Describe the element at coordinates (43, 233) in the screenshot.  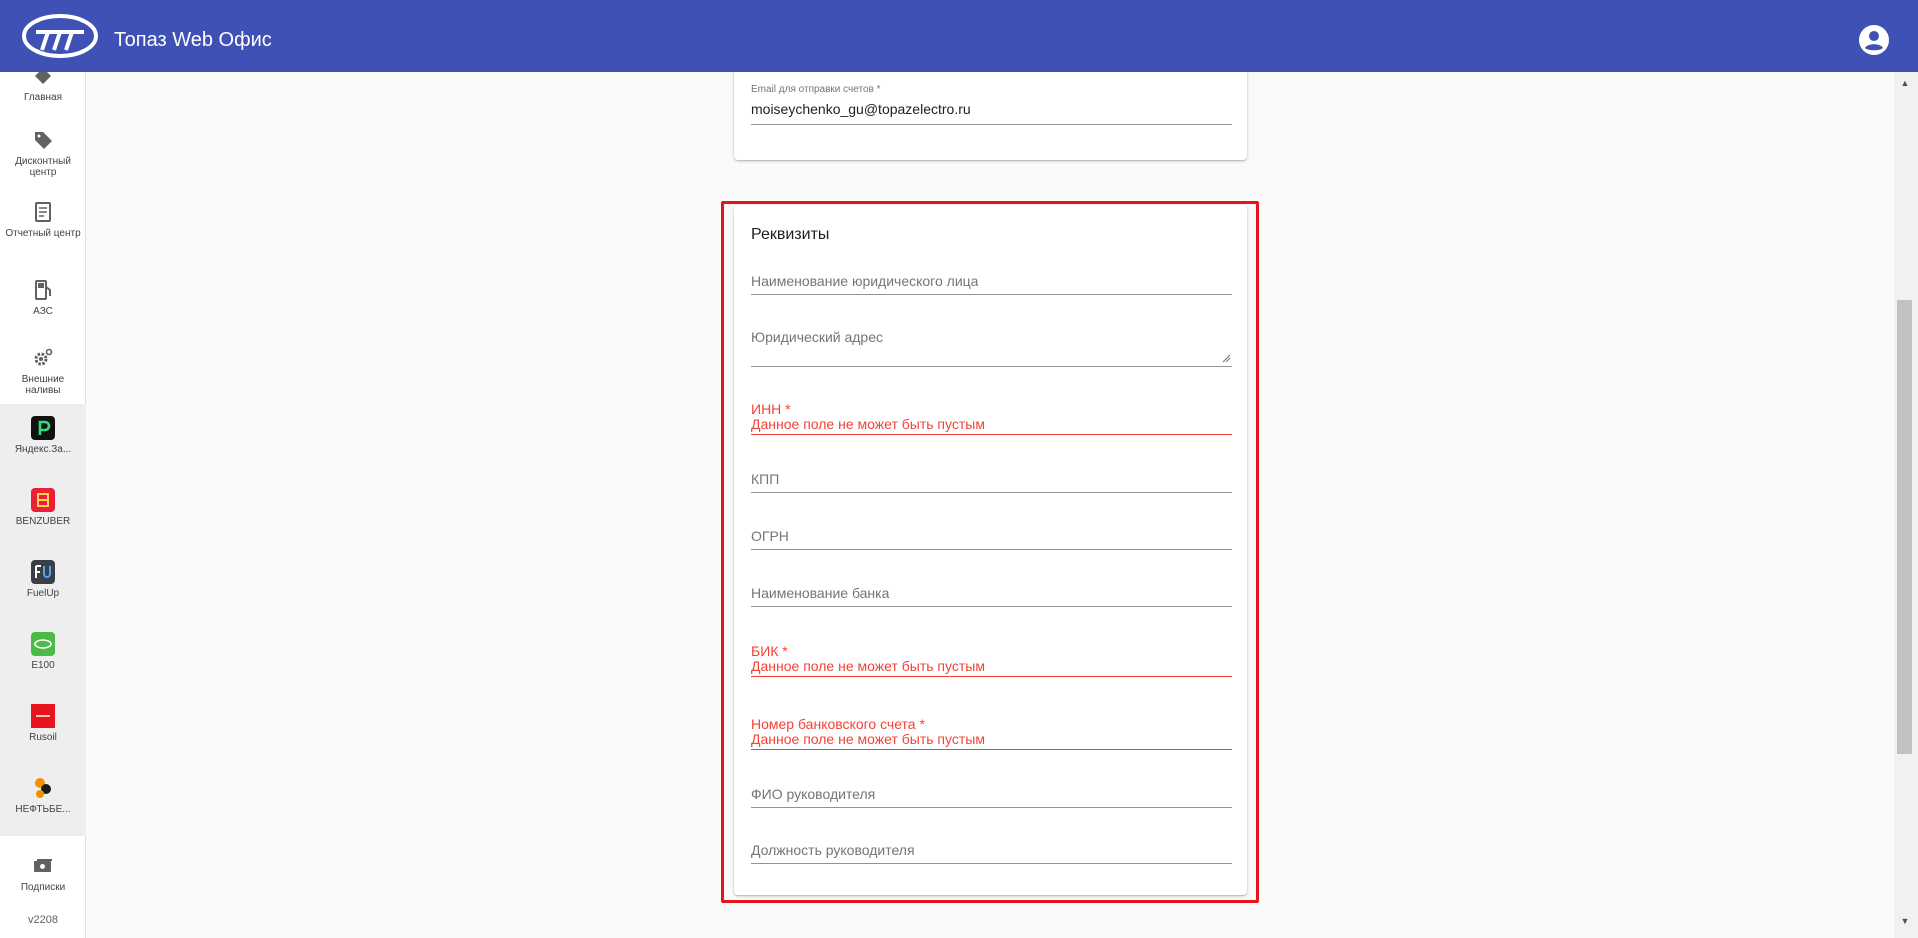
I see `sidebar-item-label: Отчетный центр` at that location.